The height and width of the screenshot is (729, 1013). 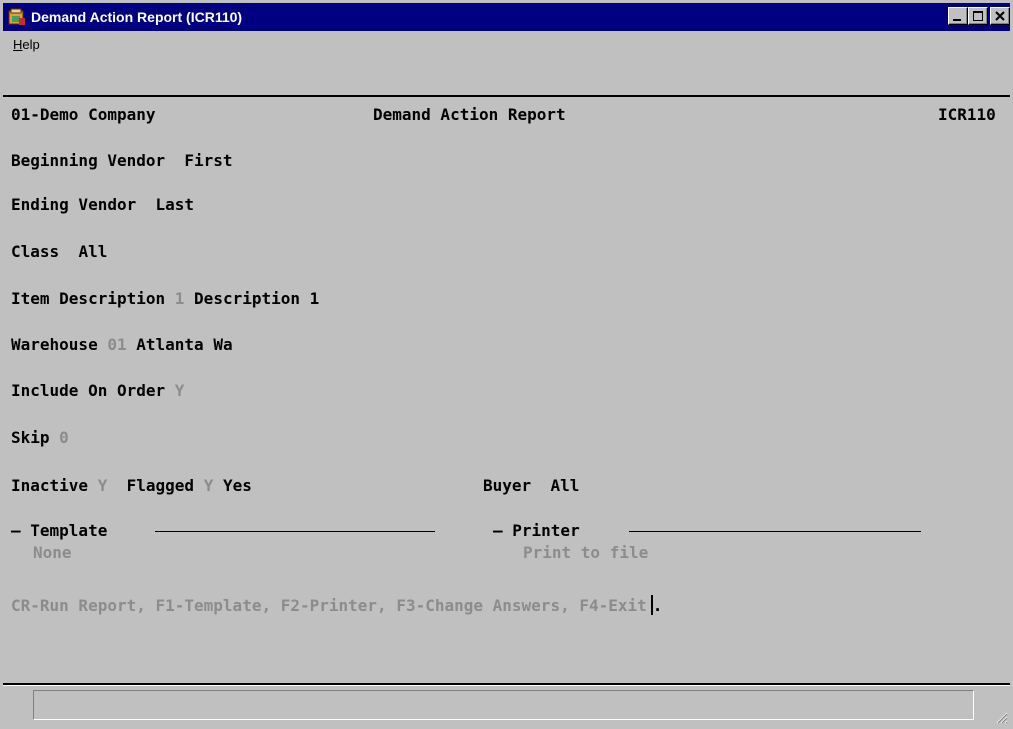 What do you see at coordinates (180, 390) in the screenshot?
I see `include-on-order-code: Y` at bounding box center [180, 390].